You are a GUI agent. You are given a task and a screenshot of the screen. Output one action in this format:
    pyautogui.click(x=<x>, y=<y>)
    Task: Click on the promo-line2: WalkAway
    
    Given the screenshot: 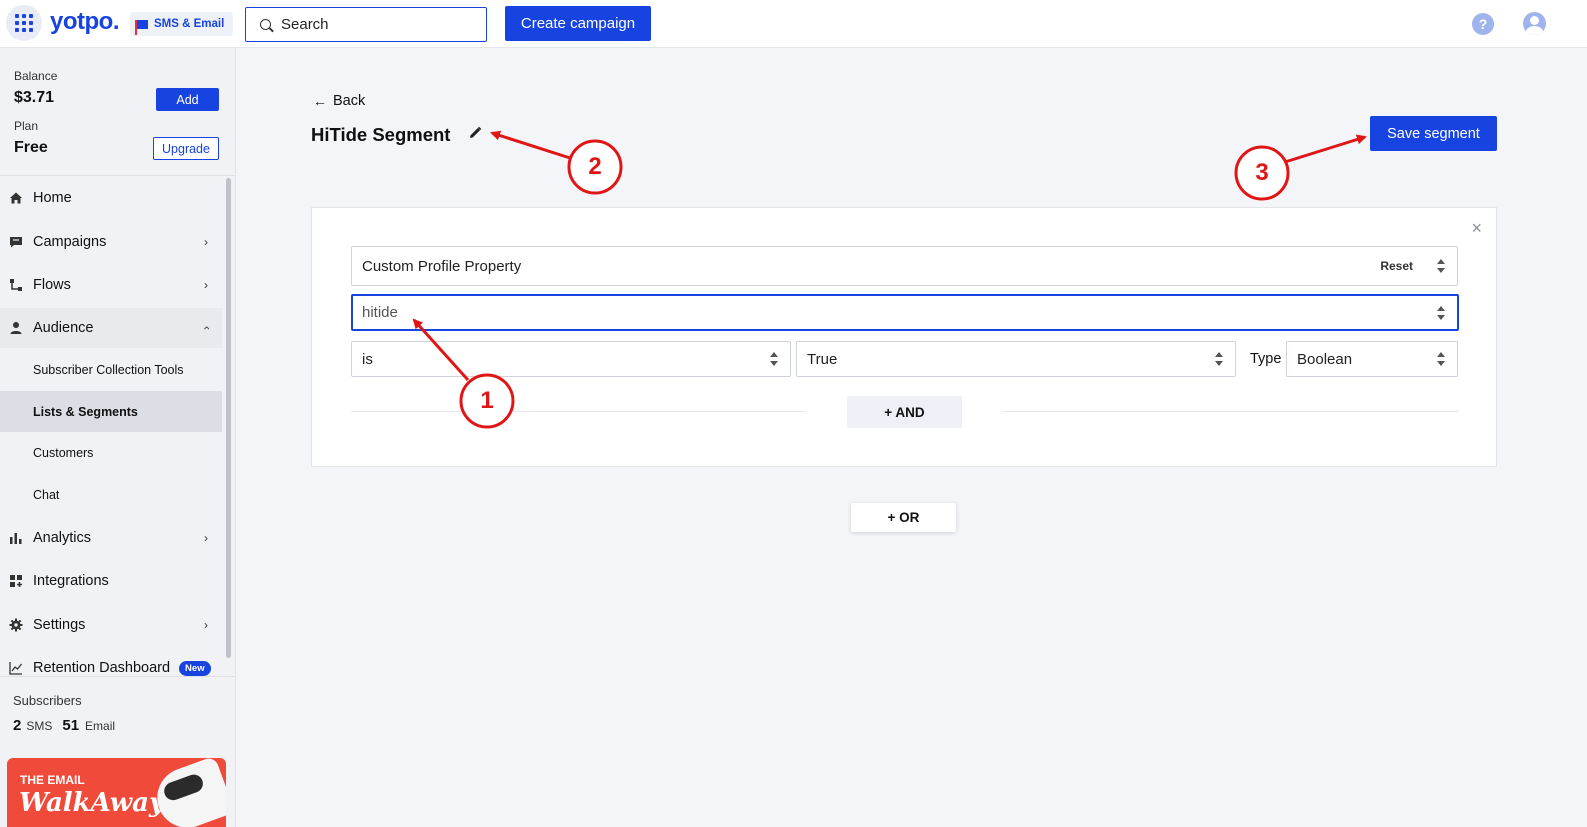 What is the action you would take?
    pyautogui.click(x=92, y=803)
    